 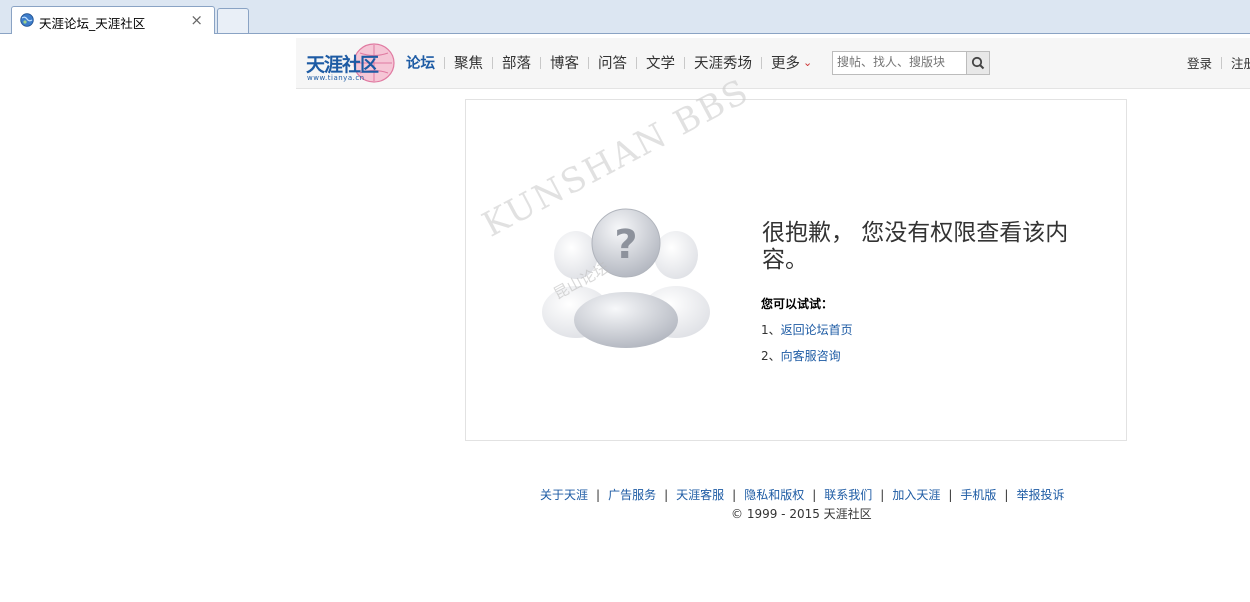 What do you see at coordinates (807, 62) in the screenshot?
I see `chevron-down-icon: ⌄` at bounding box center [807, 62].